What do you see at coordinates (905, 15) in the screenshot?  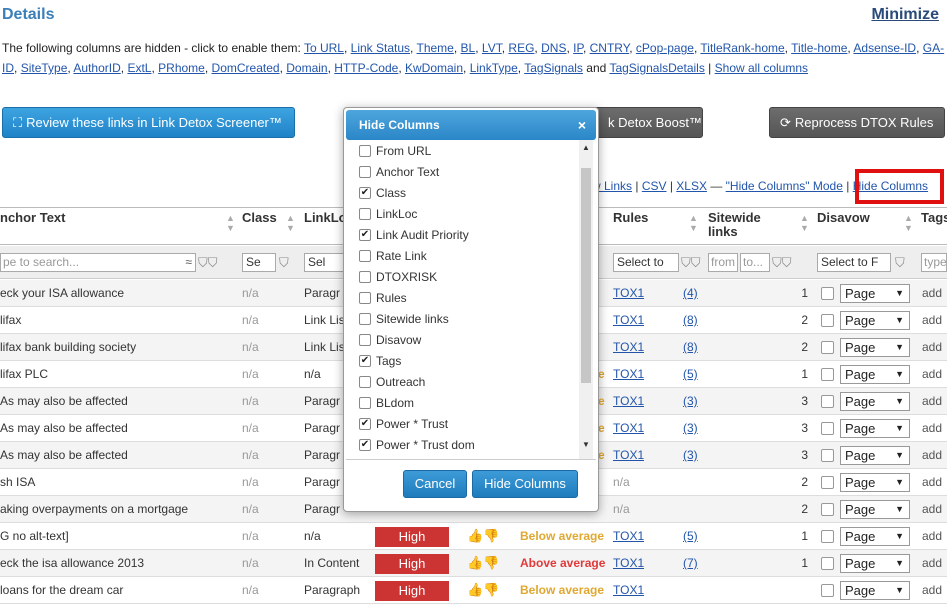 I see `minimize-link: Minimize` at bounding box center [905, 15].